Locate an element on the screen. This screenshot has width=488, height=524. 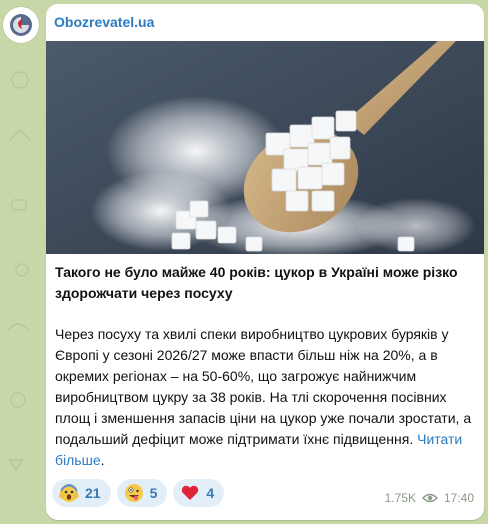
reaction-zany: 5 is located at coordinates (142, 493).